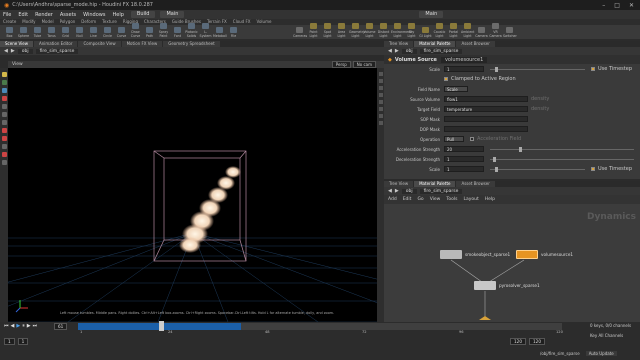 This screenshot has width=640, height=360. What do you see at coordinates (464, 149) in the screenshot?
I see `acceleration-strength-field: 20` at bounding box center [464, 149].